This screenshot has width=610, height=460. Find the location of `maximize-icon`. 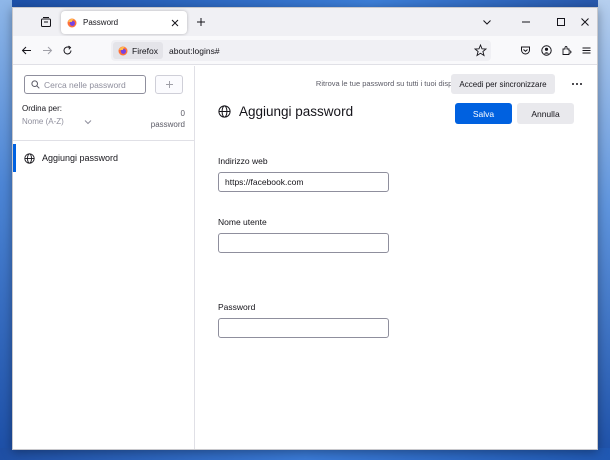

maximize-icon is located at coordinates (561, 22).